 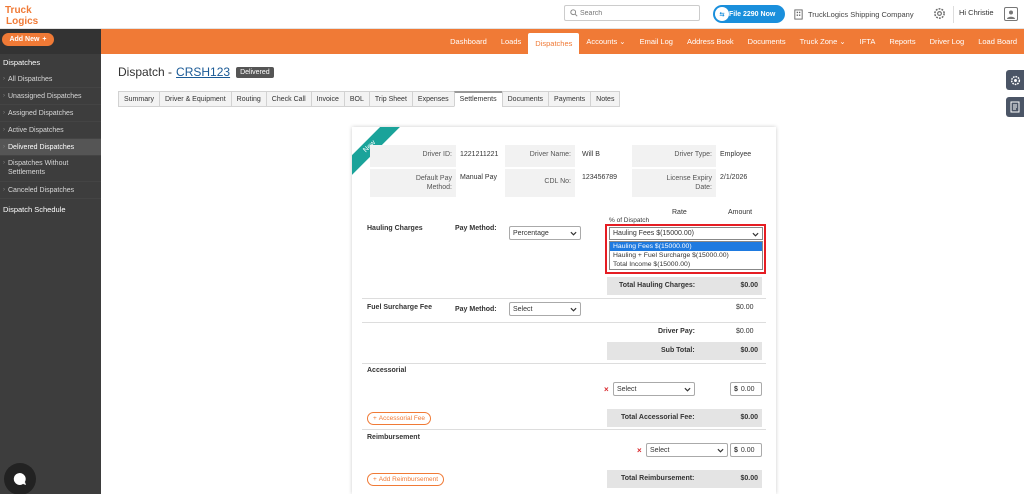 What do you see at coordinates (674, 156) in the screenshot?
I see `driver-type-label: Driver Type:` at bounding box center [674, 156].